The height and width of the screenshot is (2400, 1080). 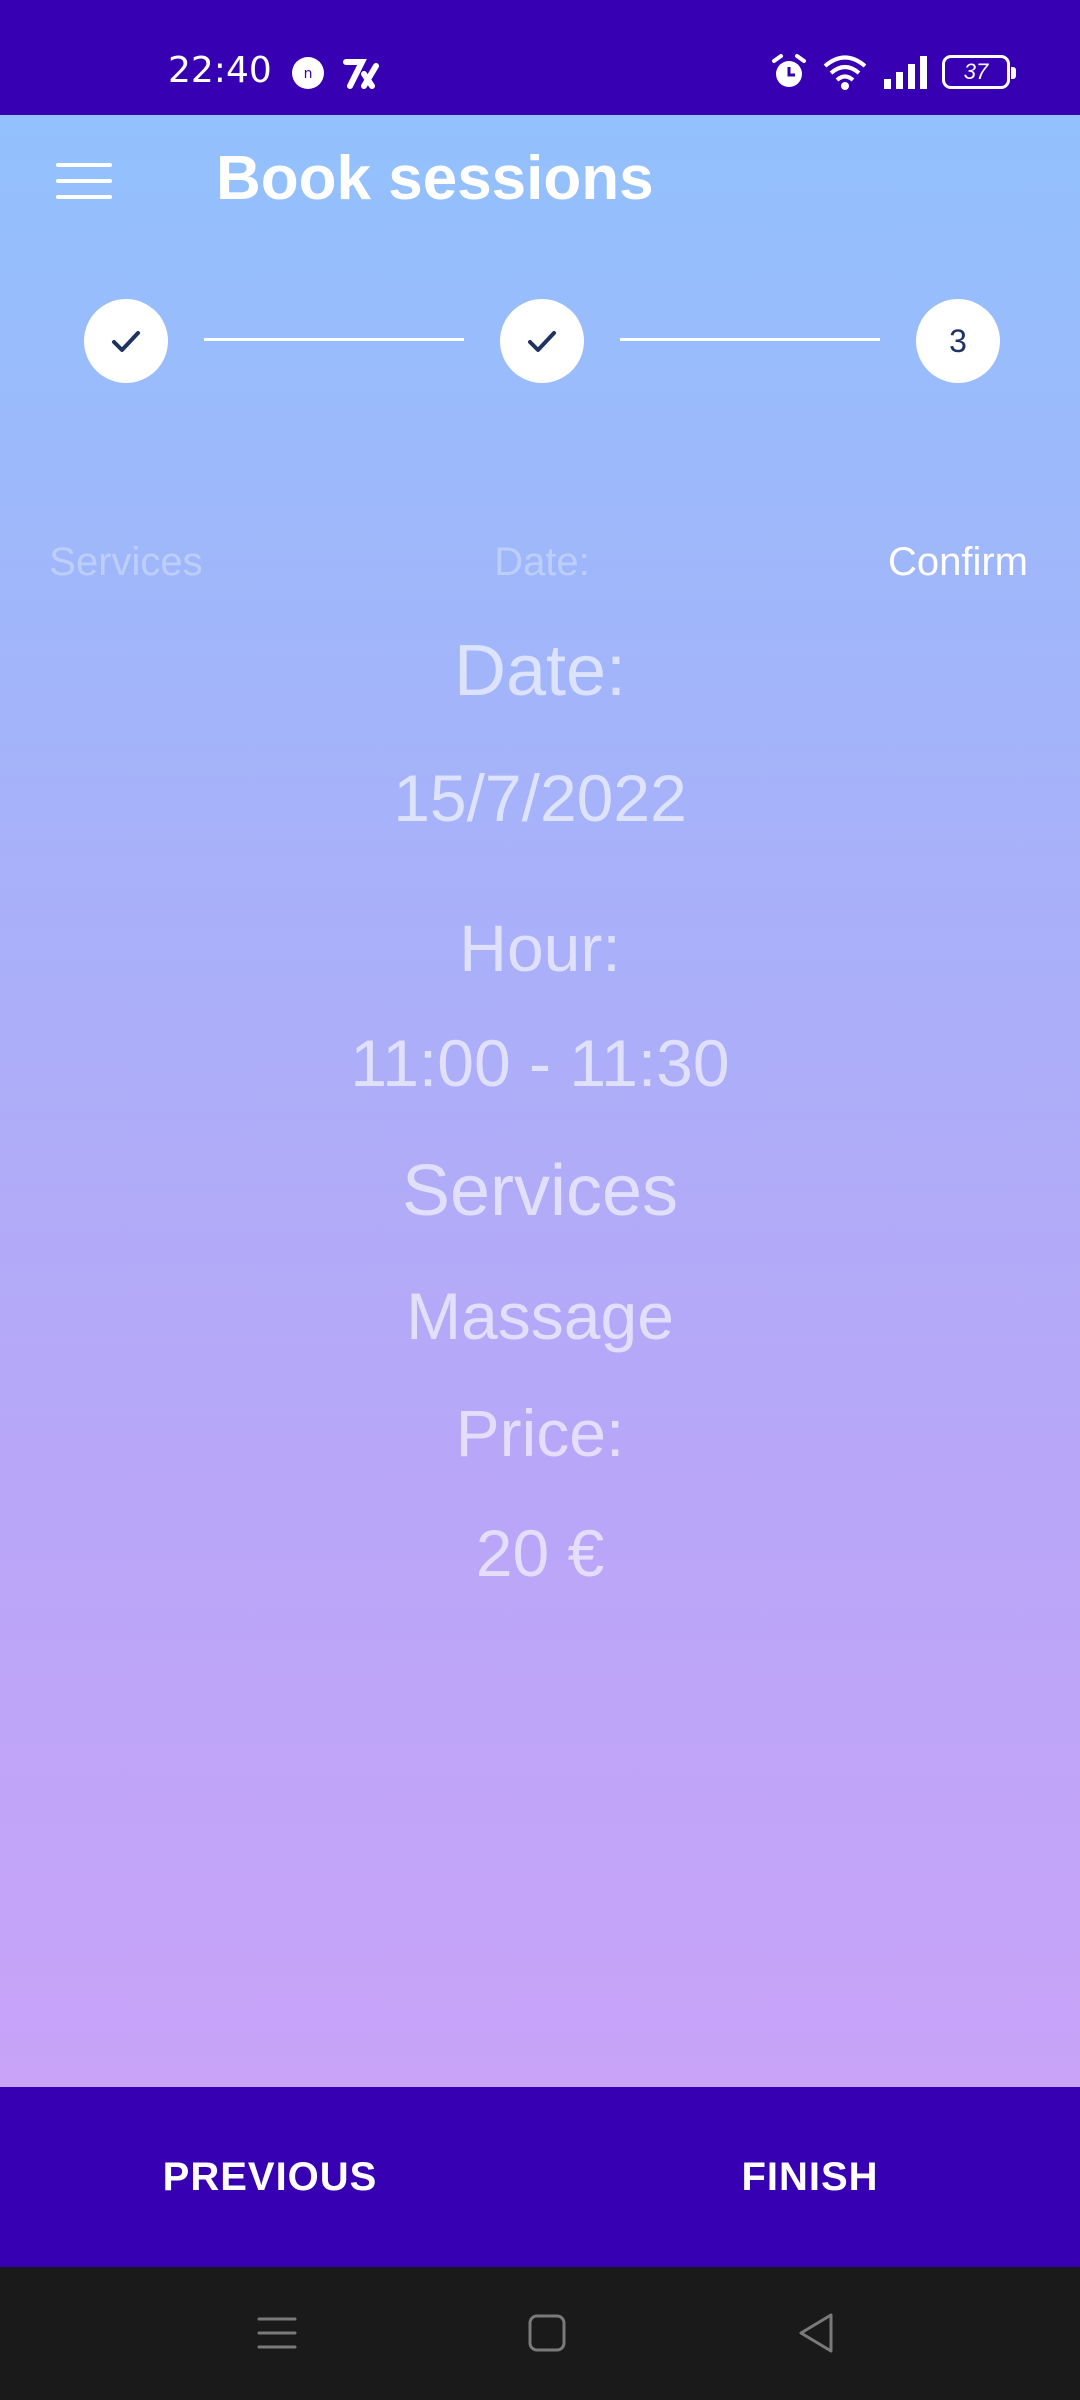 I want to click on page-title: Book sessions, so click(x=435, y=178).